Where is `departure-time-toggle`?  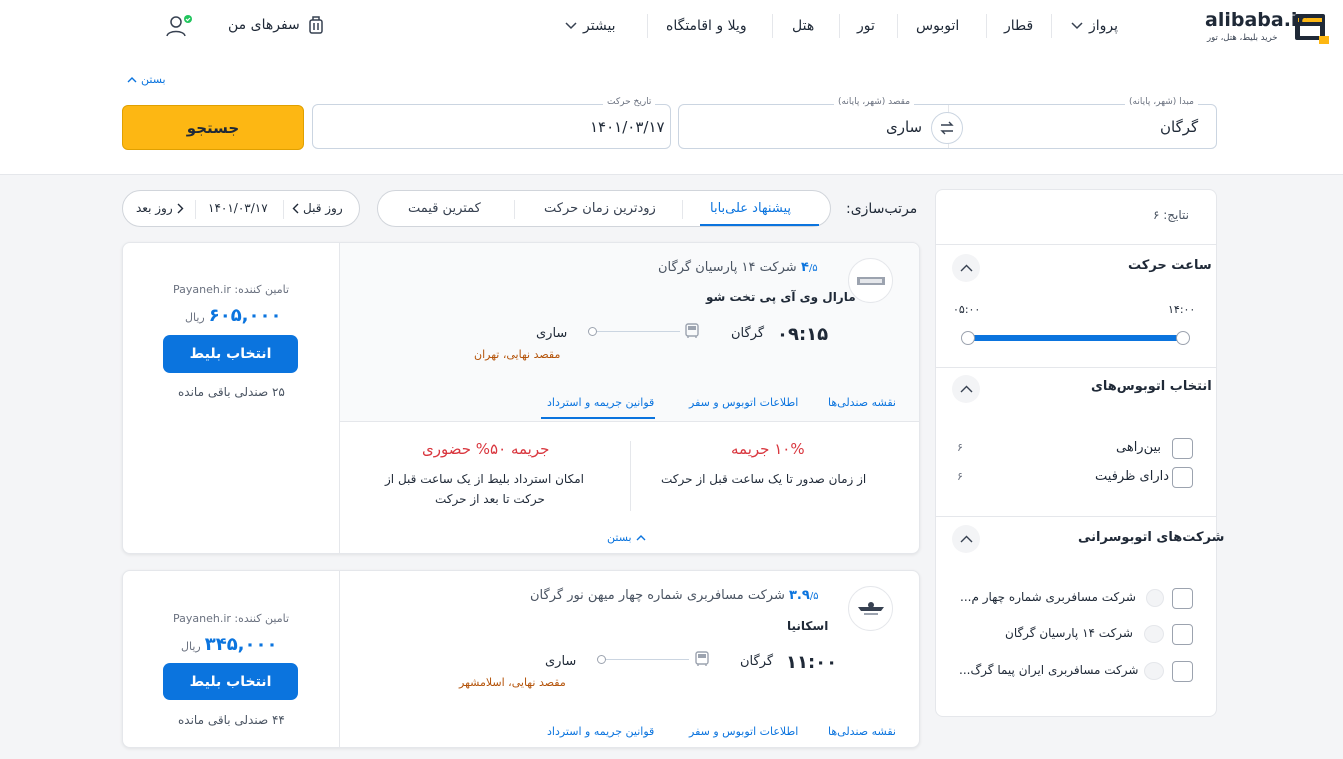 departure-time-toggle is located at coordinates (966, 268).